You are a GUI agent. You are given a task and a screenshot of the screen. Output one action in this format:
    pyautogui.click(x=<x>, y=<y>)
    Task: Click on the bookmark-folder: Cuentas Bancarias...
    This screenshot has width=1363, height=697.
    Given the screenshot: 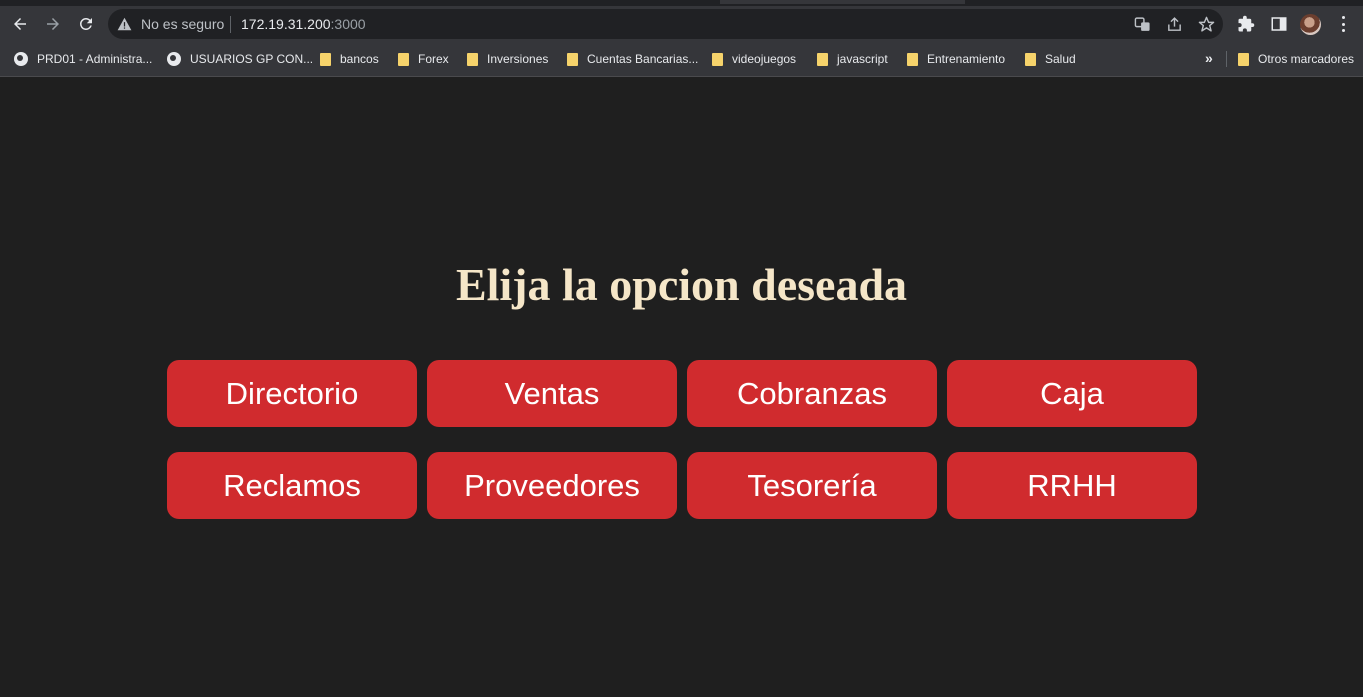 What is the action you would take?
    pyautogui.click(x=632, y=59)
    